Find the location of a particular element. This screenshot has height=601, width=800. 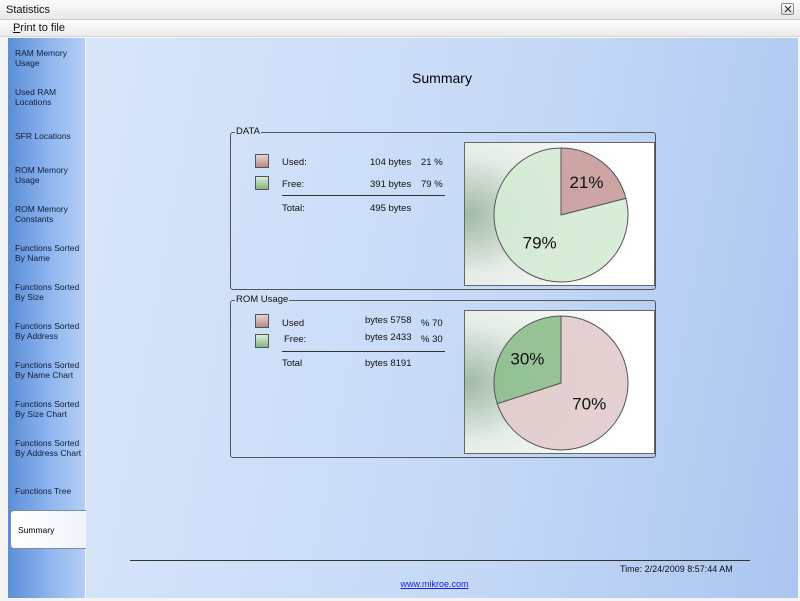

sidebar-item-functions-by-address-chart: Functions Sorted By Address Chart is located at coordinates (46, 447).